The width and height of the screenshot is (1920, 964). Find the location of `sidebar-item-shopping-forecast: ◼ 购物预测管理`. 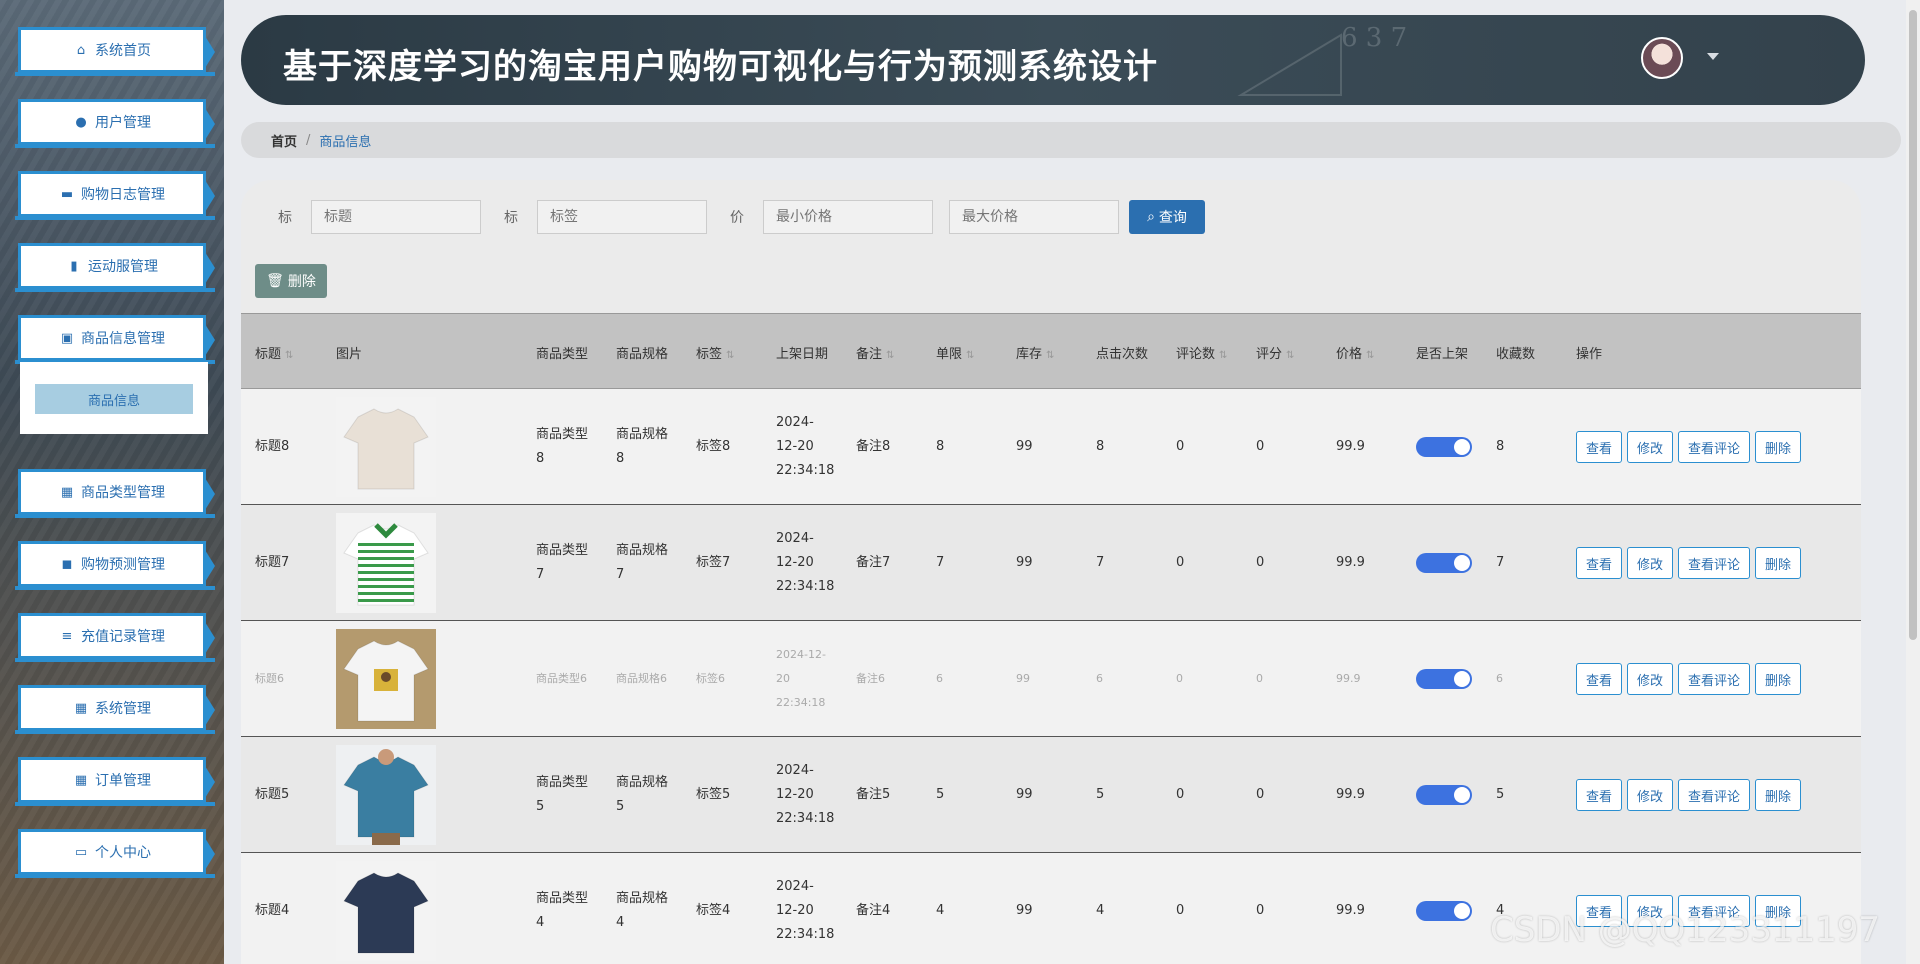

sidebar-item-shopping-forecast: ◼ 购物预测管理 is located at coordinates (115, 565).